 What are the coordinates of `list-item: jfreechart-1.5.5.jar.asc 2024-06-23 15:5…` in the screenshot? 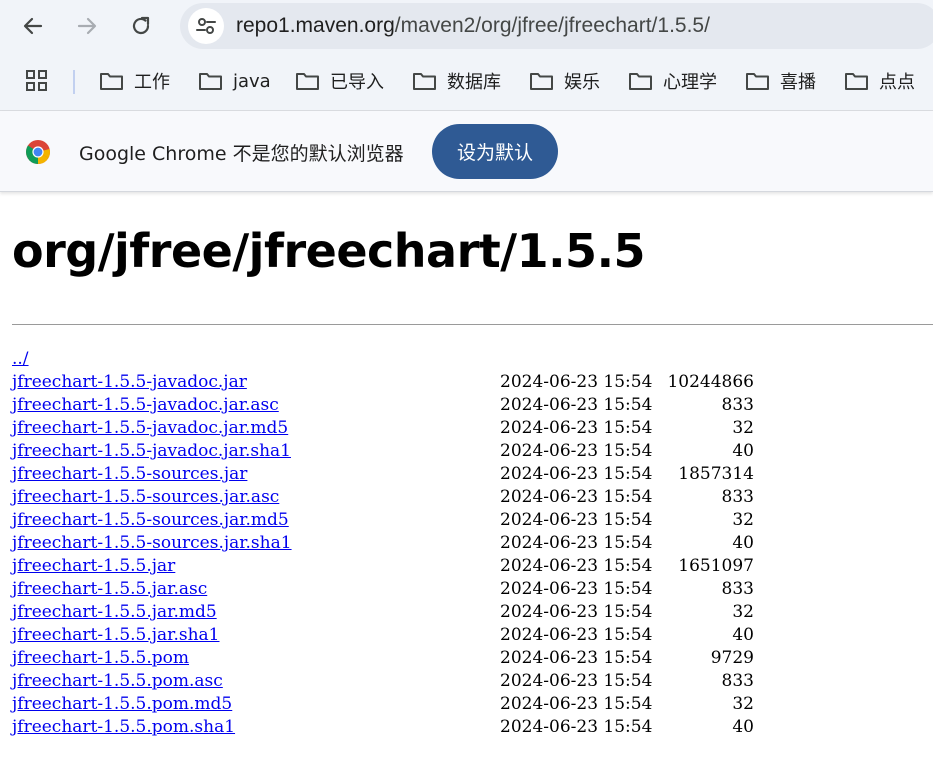 It's located at (392, 588).